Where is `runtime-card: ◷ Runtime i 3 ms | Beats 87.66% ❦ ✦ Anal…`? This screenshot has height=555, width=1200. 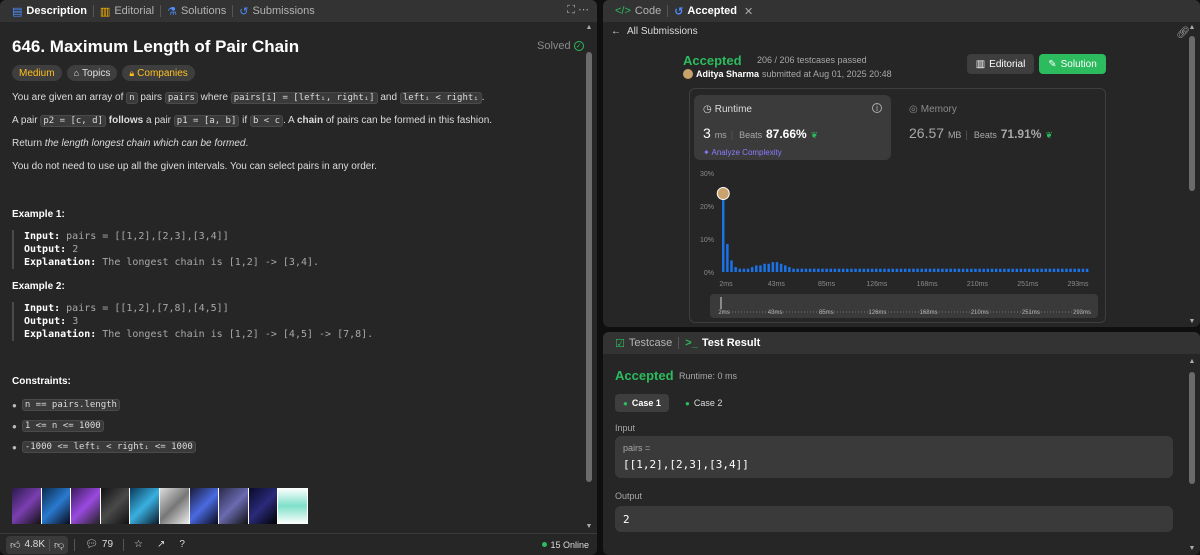 runtime-card: ◷ Runtime i 3 ms | Beats 87.66% ❦ ✦ Anal… is located at coordinates (792, 127).